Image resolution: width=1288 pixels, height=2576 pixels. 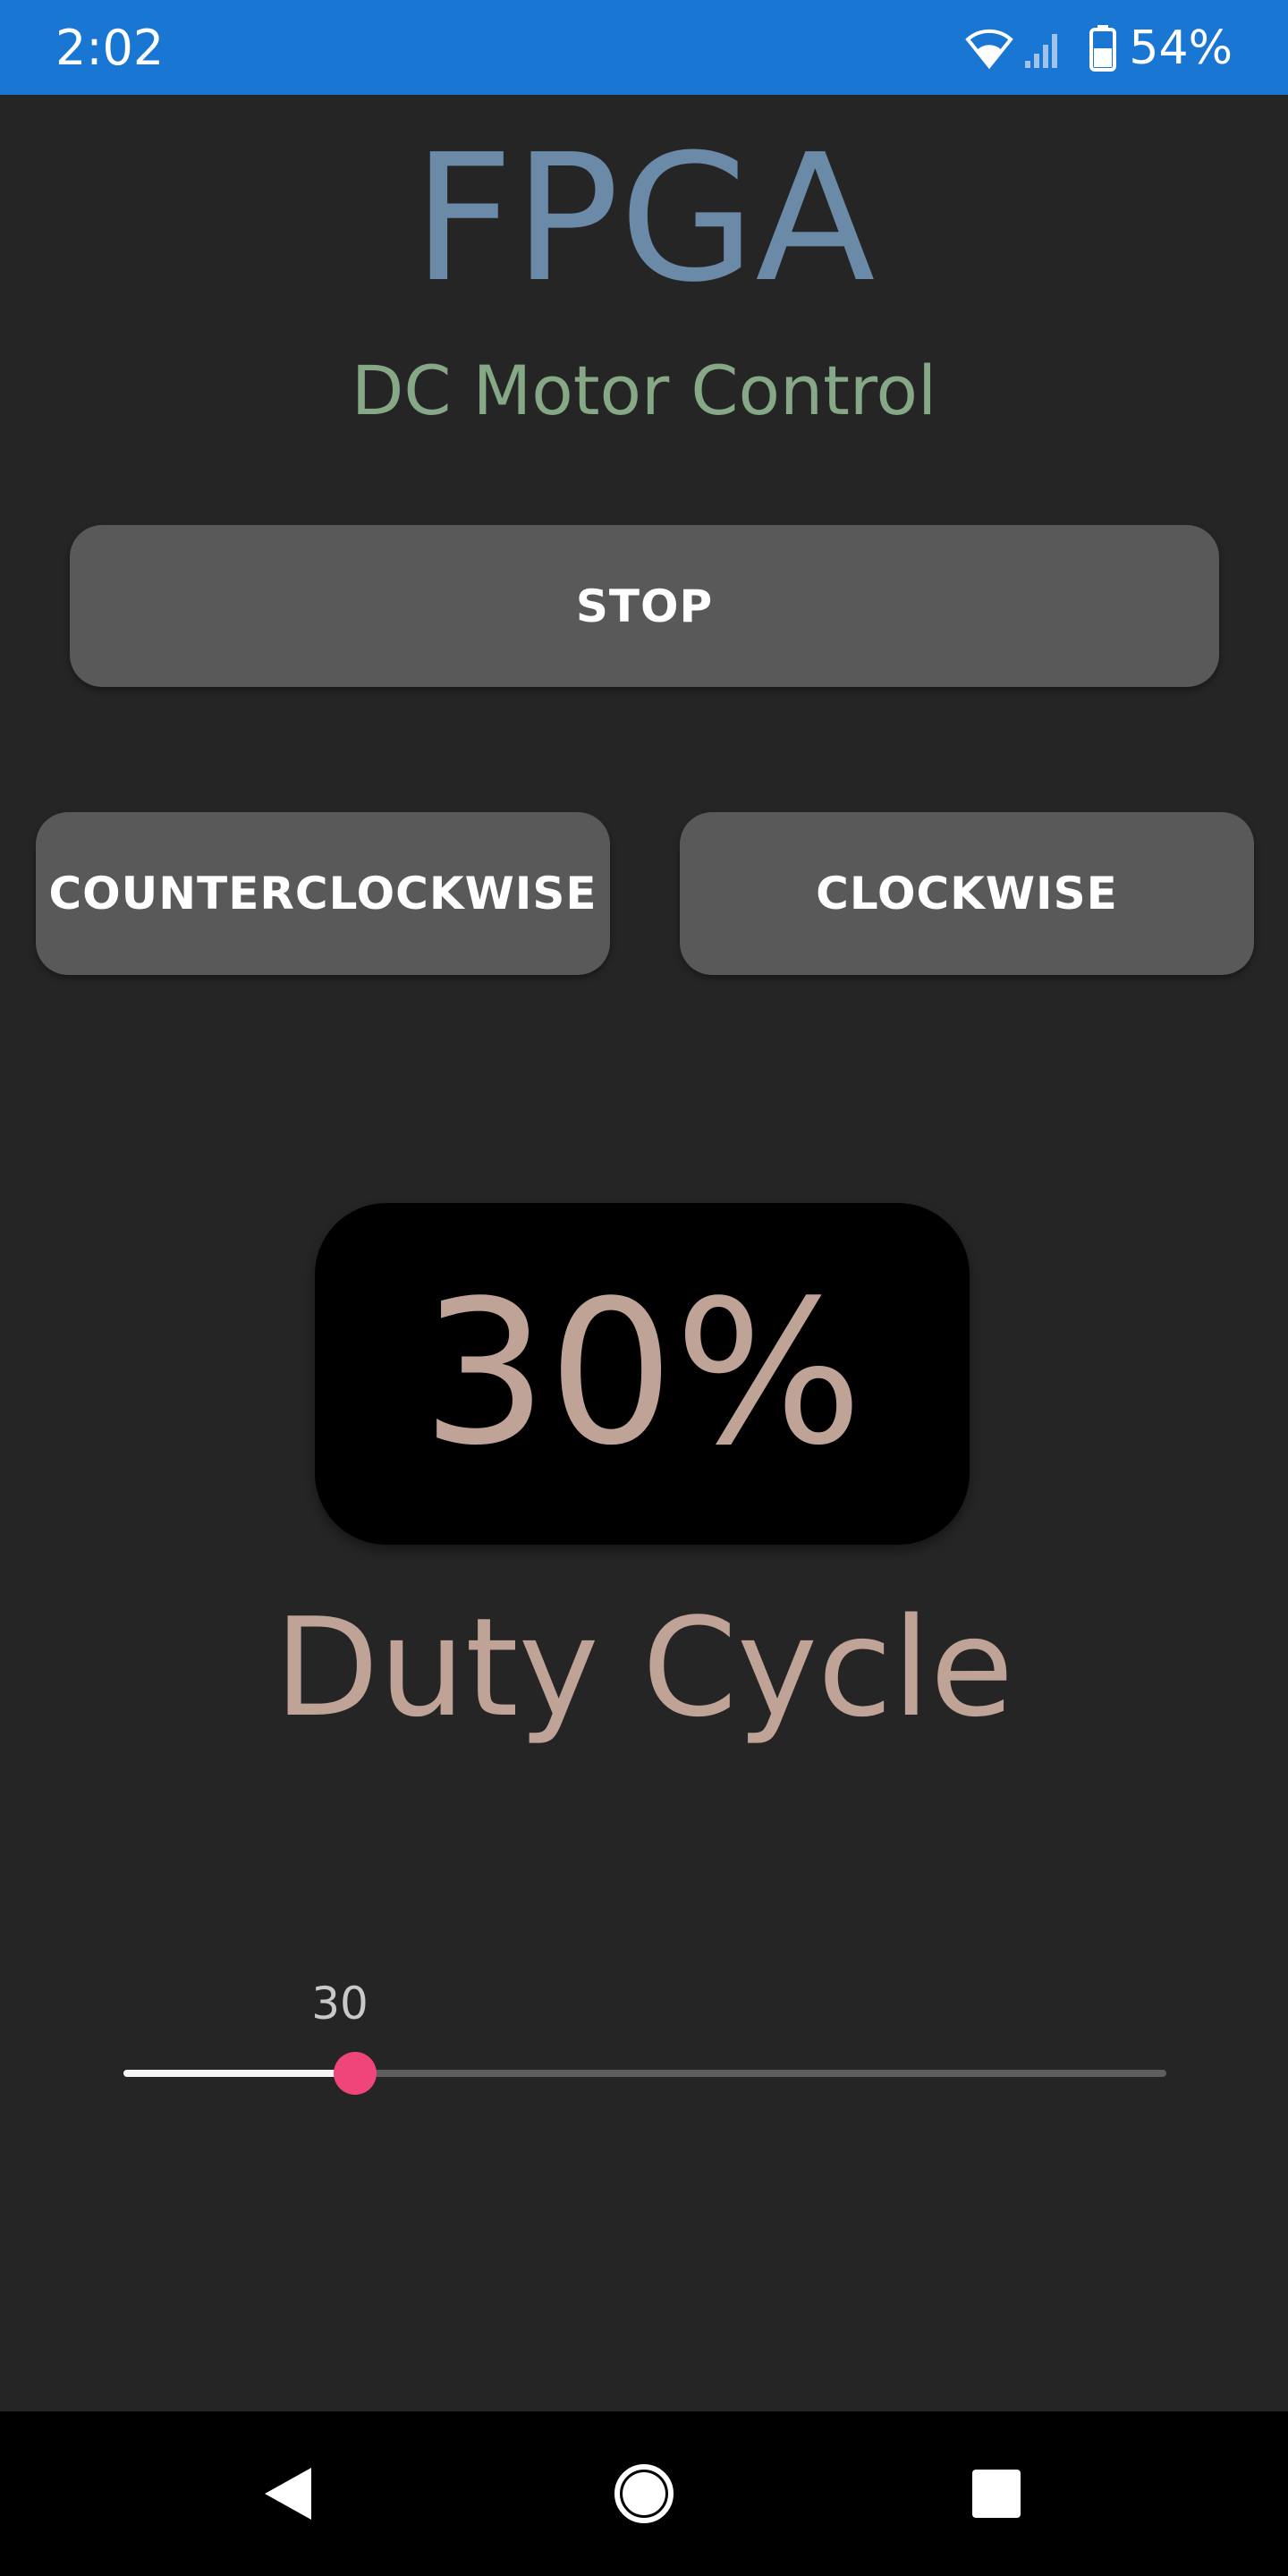 I want to click on duty-cycle-display: 30%, so click(x=642, y=1374).